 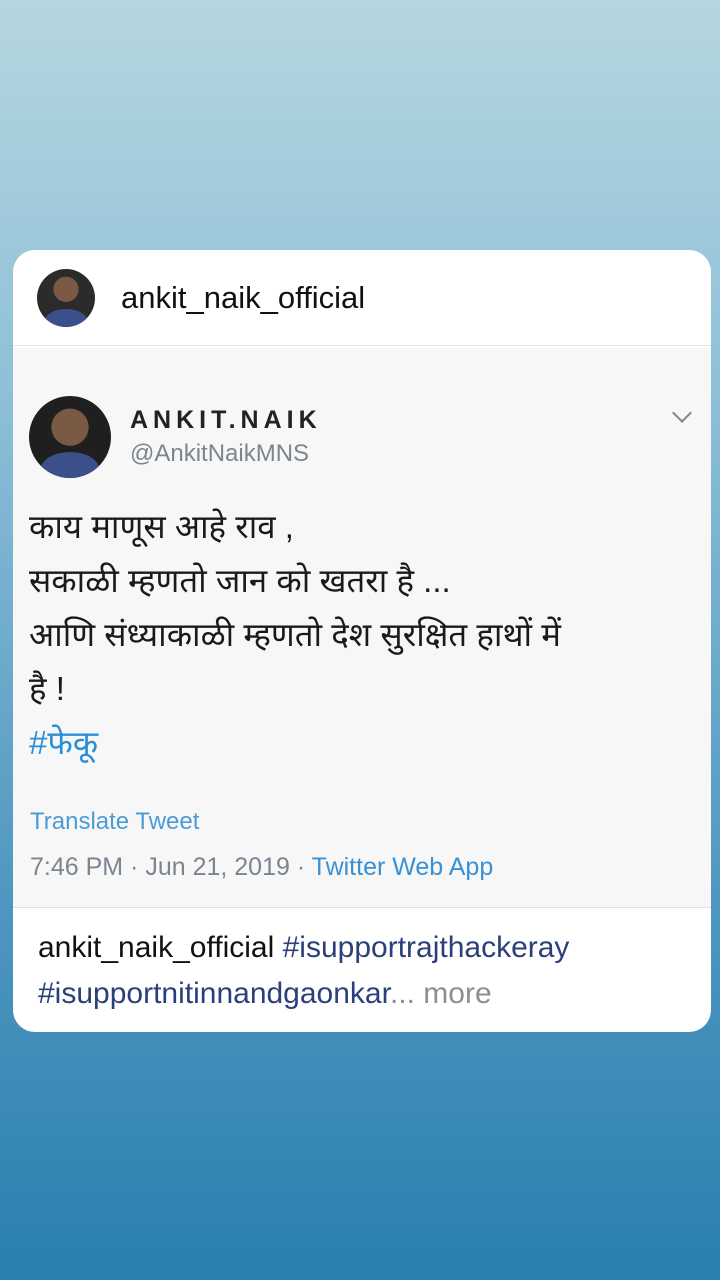 I want to click on caption-username: ankit_naik_official, so click(x=156, y=947).